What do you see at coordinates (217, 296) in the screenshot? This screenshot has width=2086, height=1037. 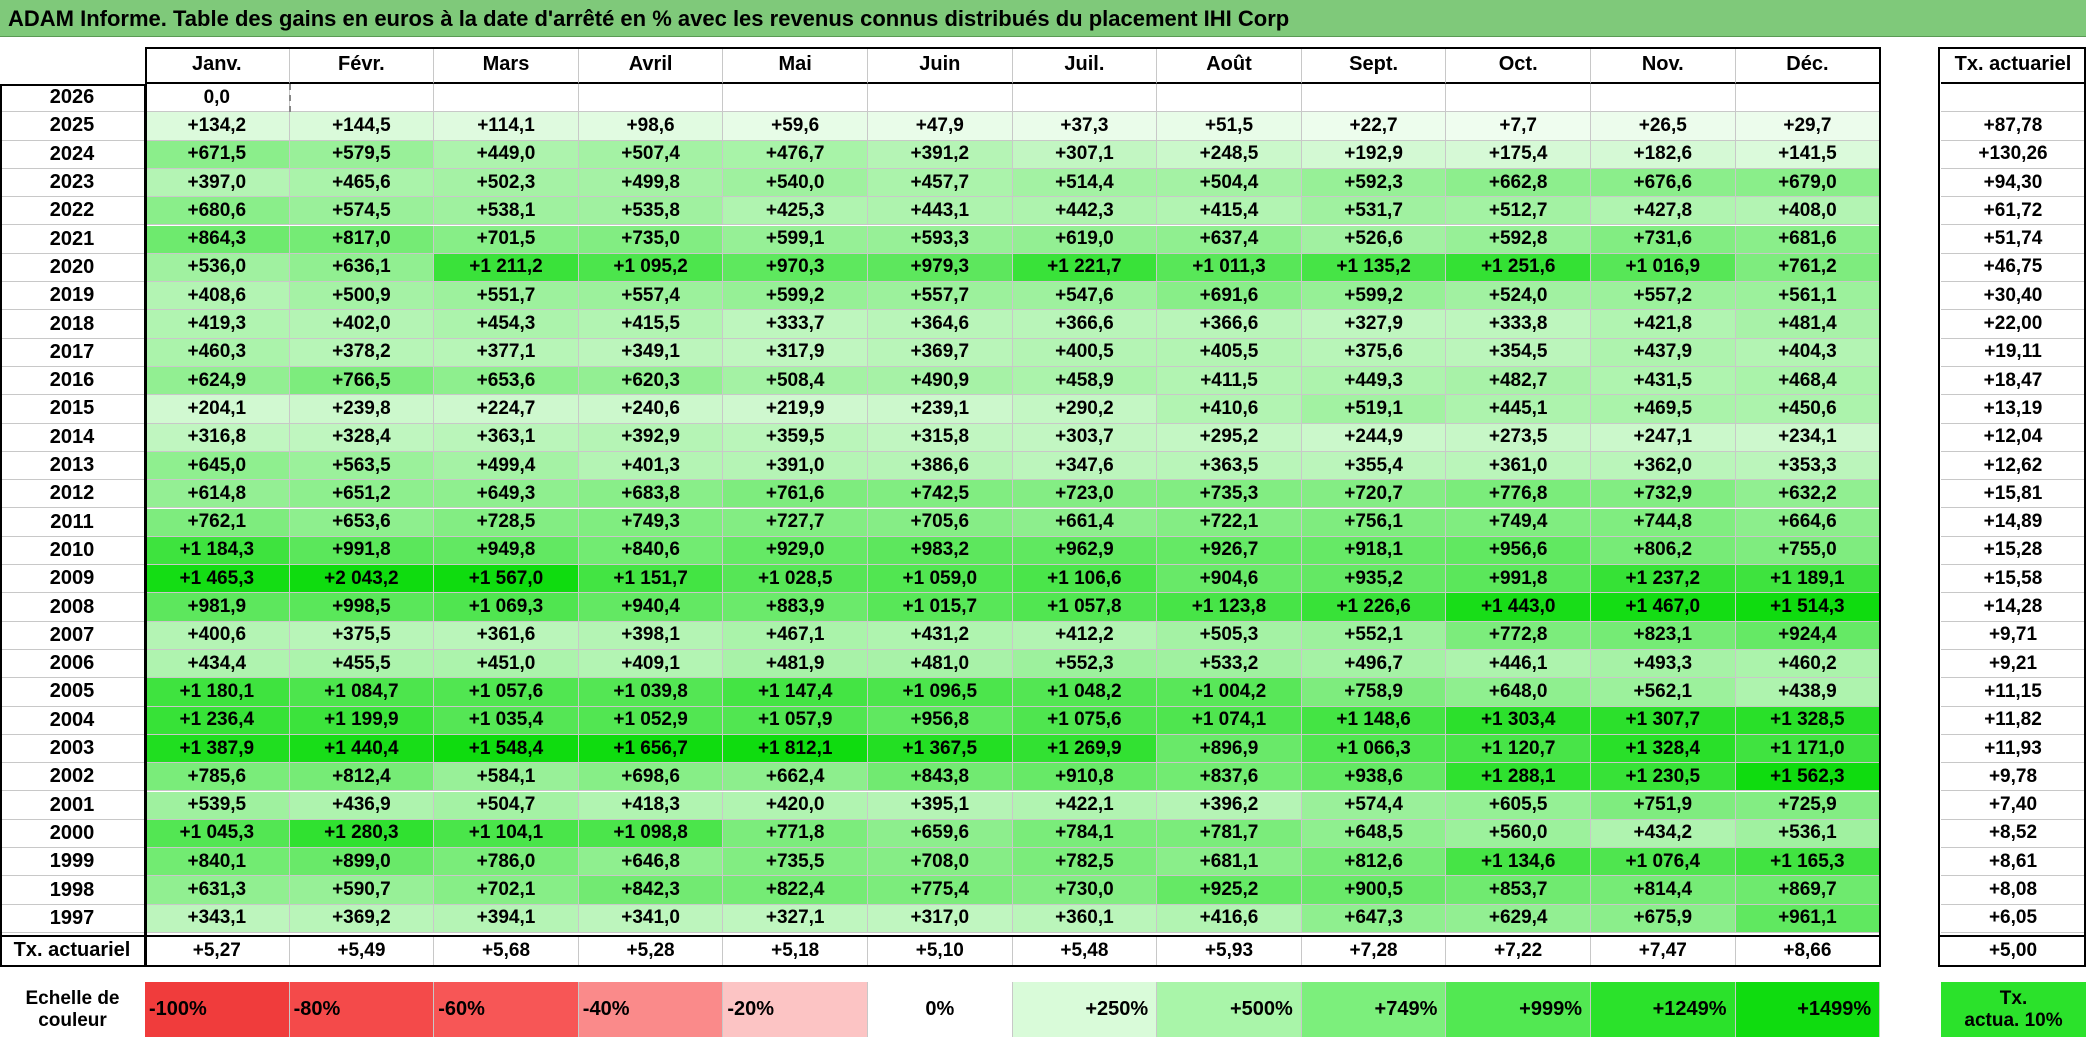 I see `table-cell: +408,6` at bounding box center [217, 296].